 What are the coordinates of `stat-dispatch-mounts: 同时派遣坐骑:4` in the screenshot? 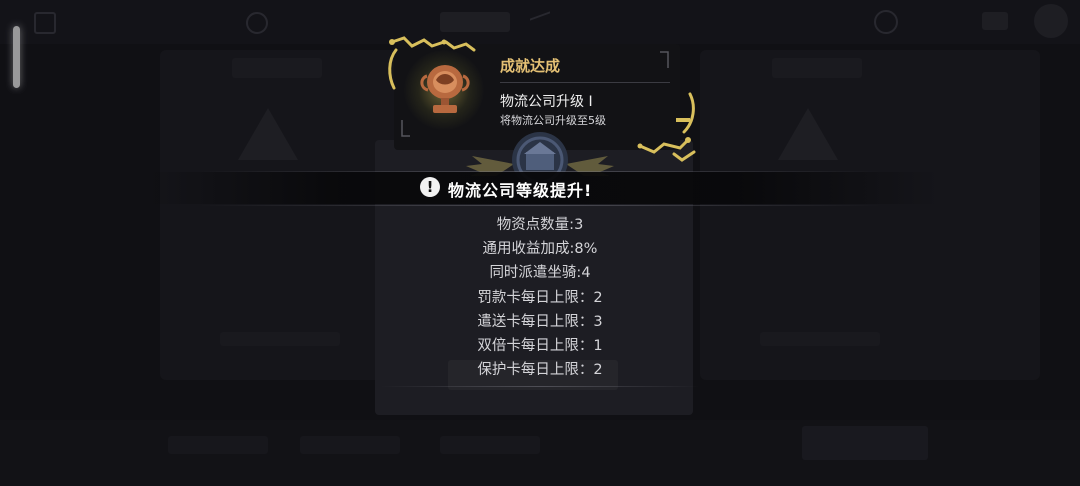 It's located at (540, 273).